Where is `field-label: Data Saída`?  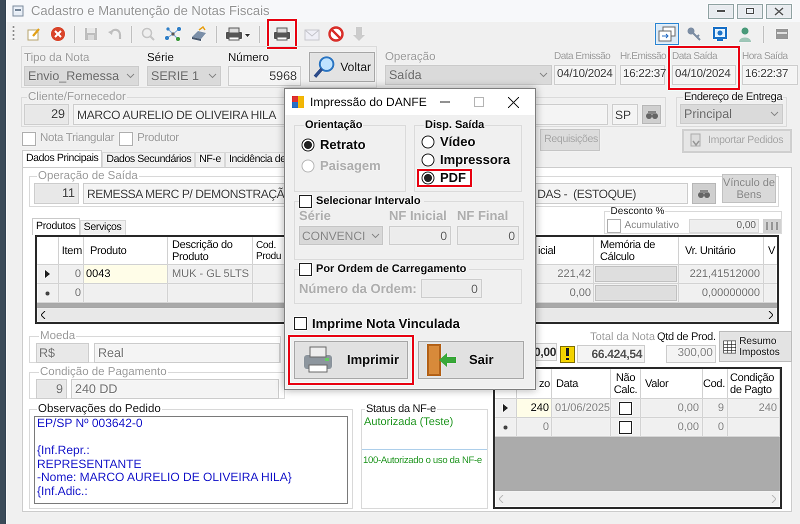
field-label: Data Saída is located at coordinates (695, 57).